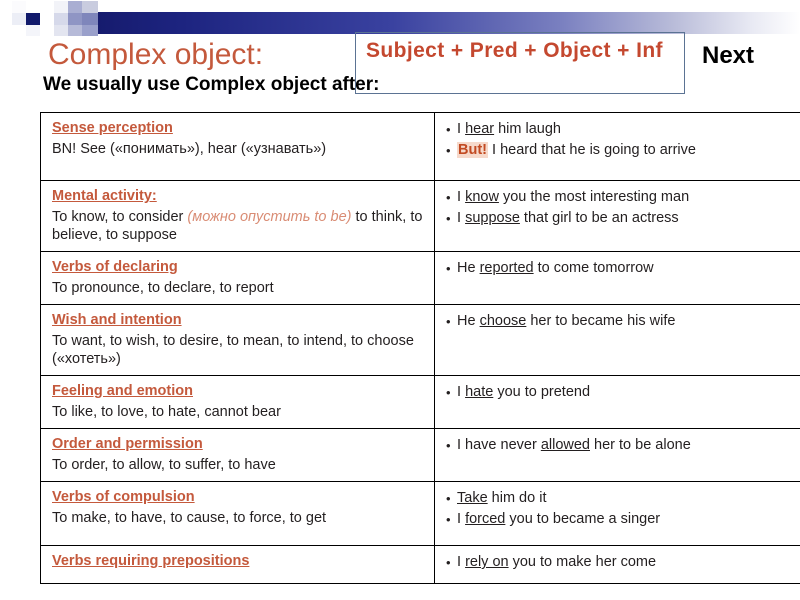 The image size is (800, 600). What do you see at coordinates (480, 129) in the screenshot?
I see `example-keyword: hear` at bounding box center [480, 129].